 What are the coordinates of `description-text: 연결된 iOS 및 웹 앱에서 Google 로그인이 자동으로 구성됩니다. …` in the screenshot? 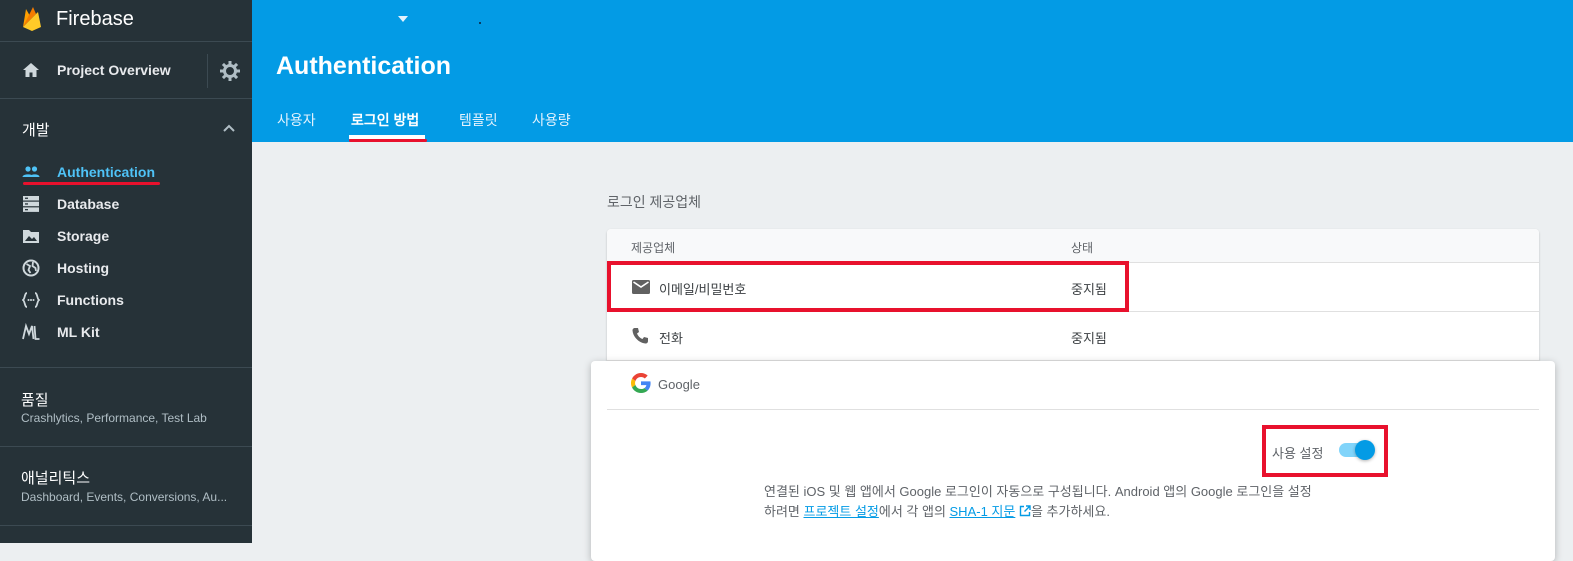 It's located at (1038, 491).